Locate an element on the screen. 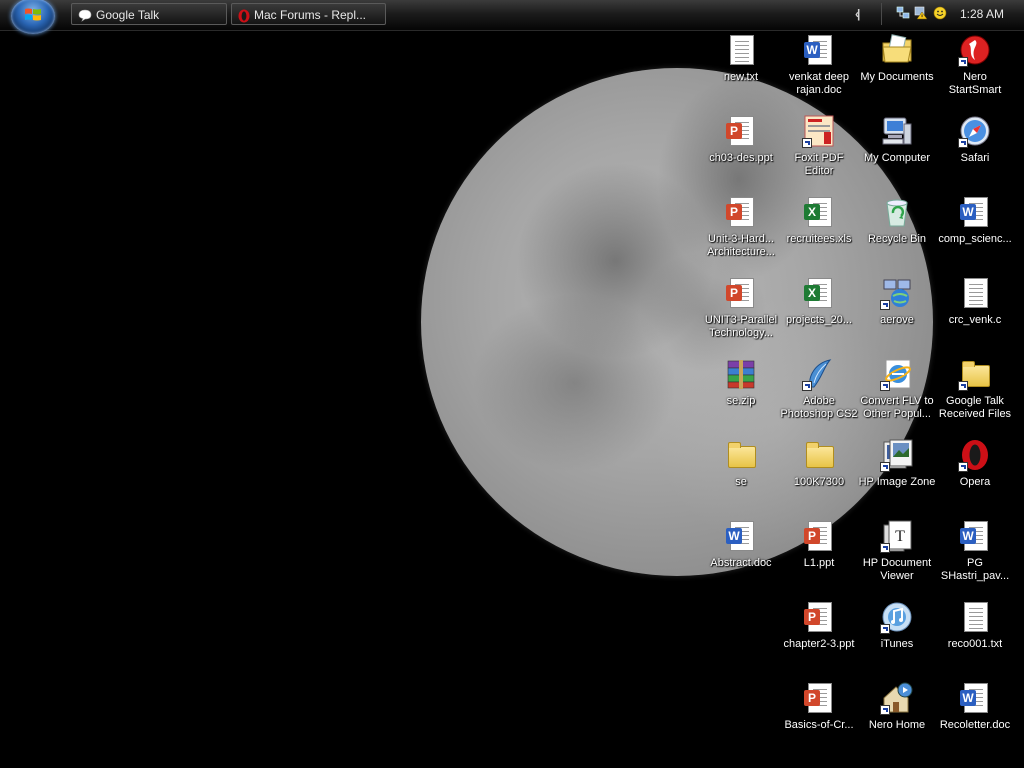 The width and height of the screenshot is (1024, 768). desktop-icon-my-computer: My Computer is located at coordinates (897, 153).